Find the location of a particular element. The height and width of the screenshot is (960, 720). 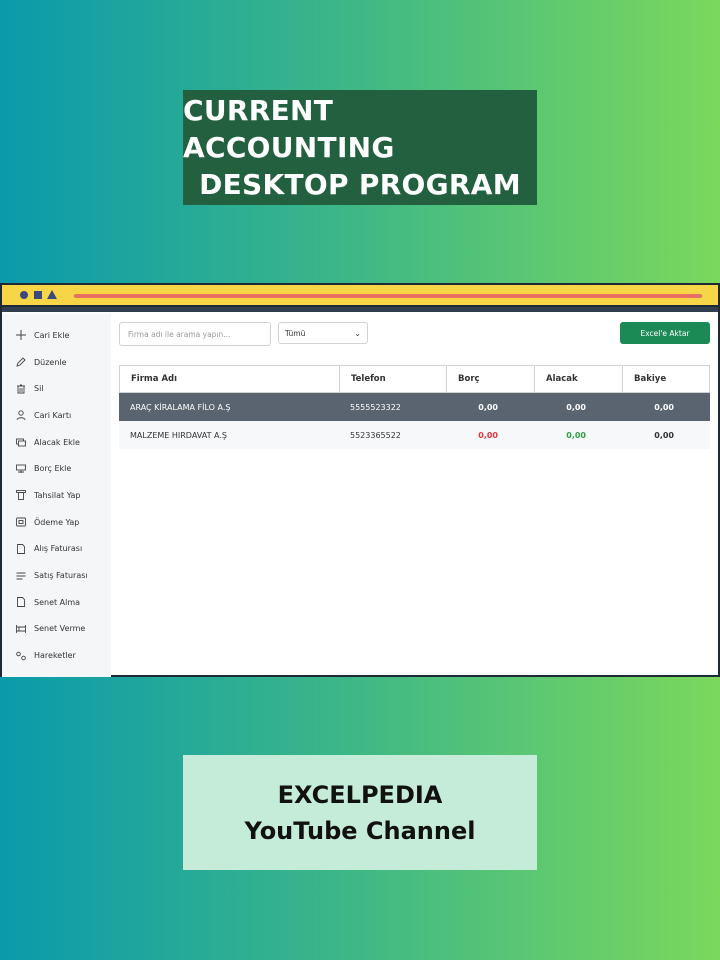

cell-firma: MALZEME HIRDAVAT A.Ş is located at coordinates (178, 435).